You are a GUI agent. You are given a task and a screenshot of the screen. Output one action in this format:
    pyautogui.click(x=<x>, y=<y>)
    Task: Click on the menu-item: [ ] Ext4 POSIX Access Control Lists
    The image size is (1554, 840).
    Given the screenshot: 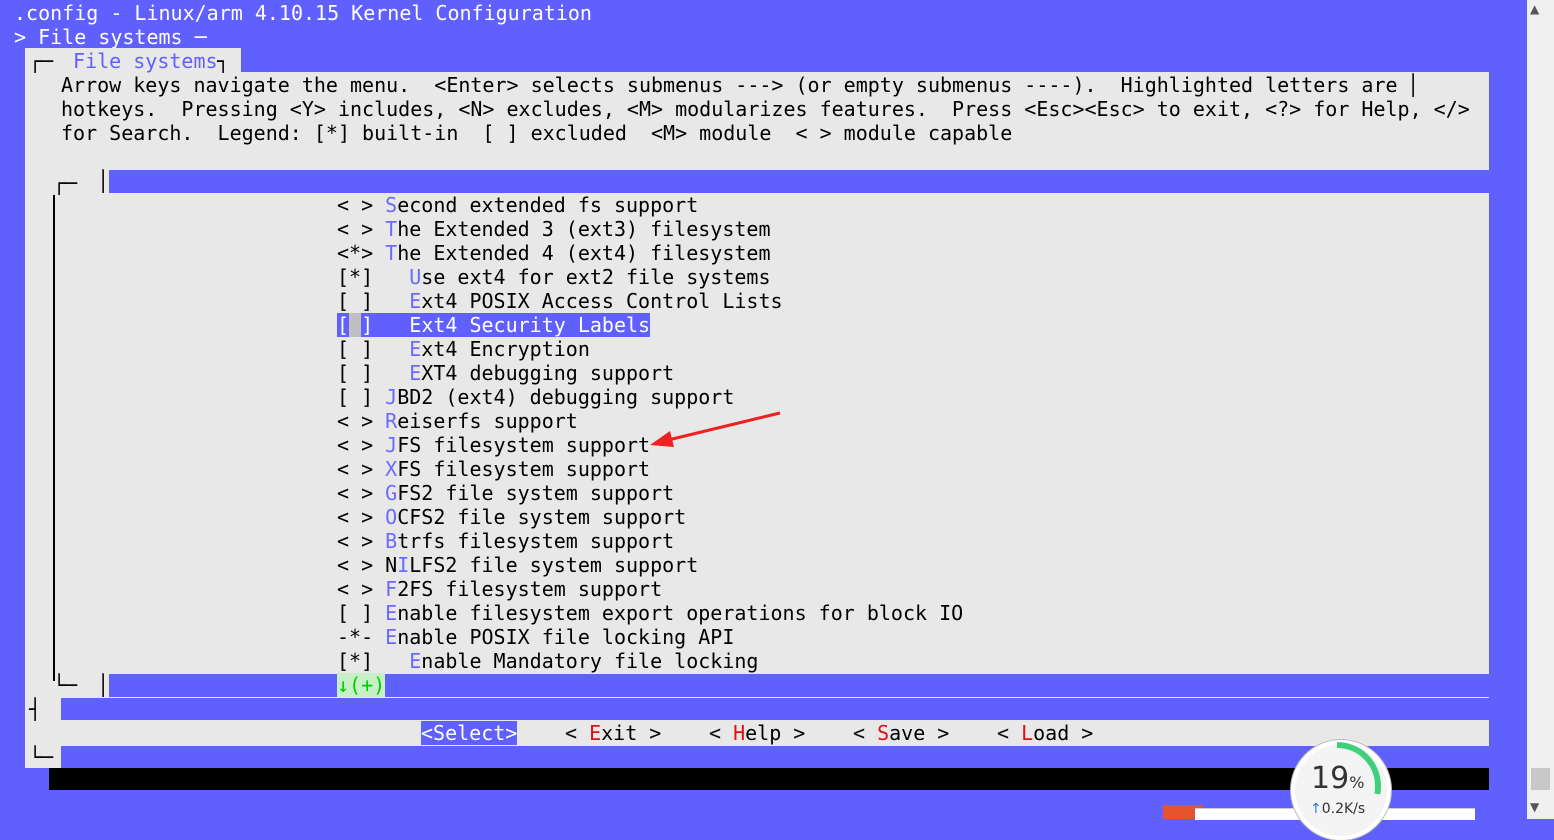 What is the action you would take?
    pyautogui.click(x=560, y=301)
    